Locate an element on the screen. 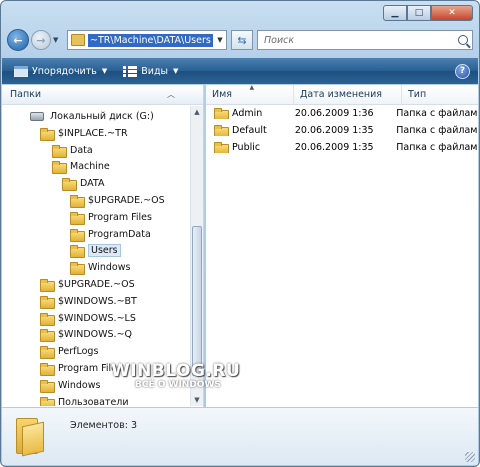 The width and height of the screenshot is (480, 467). help-icon: ? is located at coordinates (462, 71).